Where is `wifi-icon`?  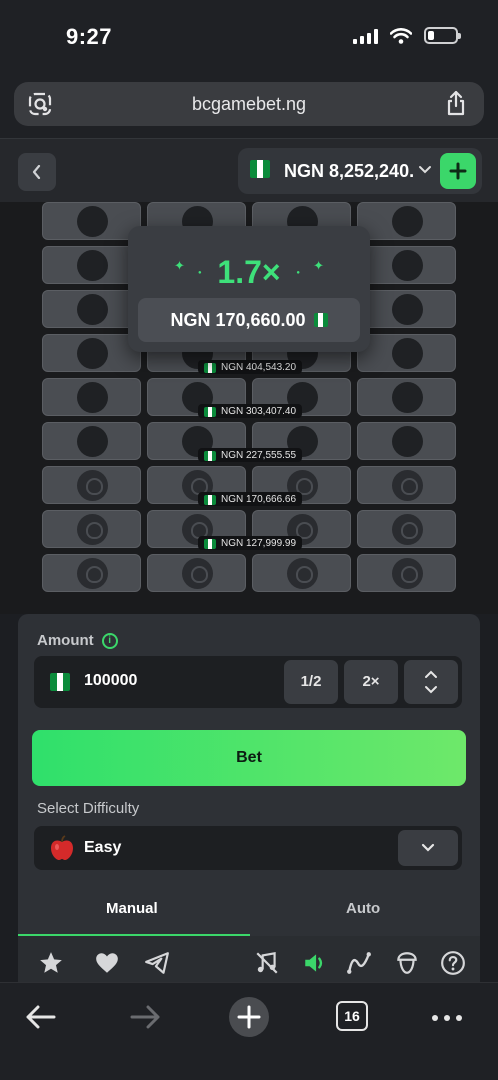
wifi-icon is located at coordinates (401, 35).